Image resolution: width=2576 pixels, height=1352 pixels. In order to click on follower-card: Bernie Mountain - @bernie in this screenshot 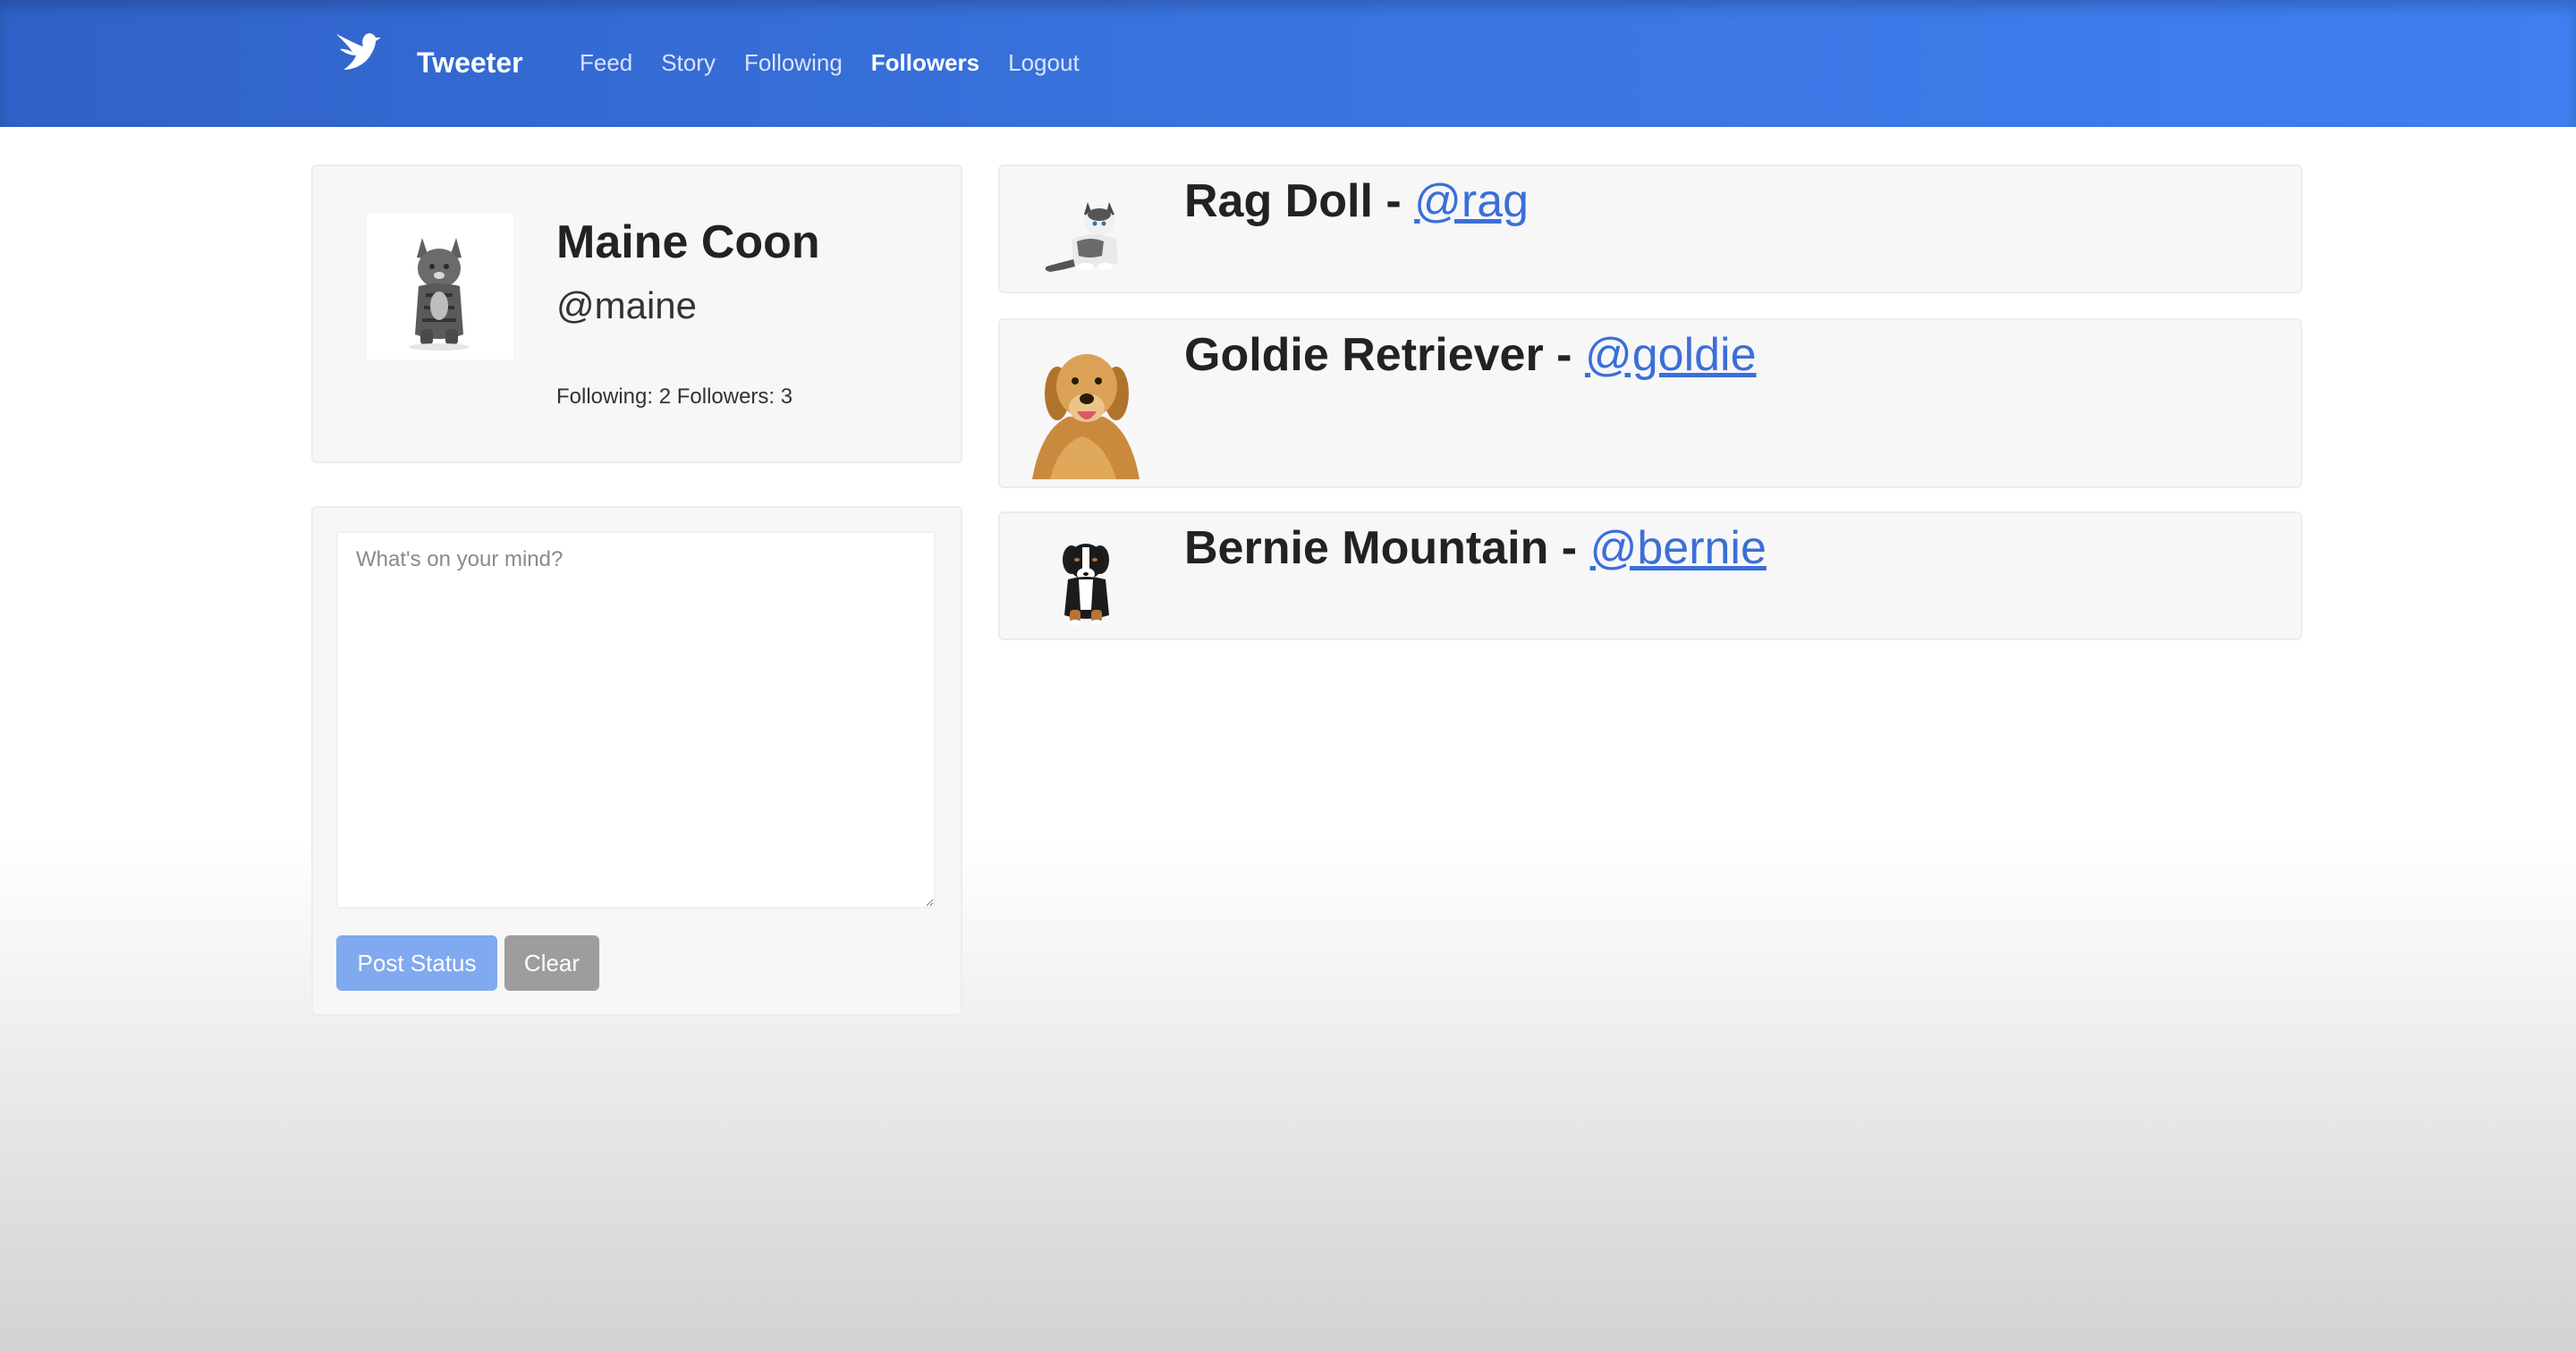, I will do `click(1650, 575)`.